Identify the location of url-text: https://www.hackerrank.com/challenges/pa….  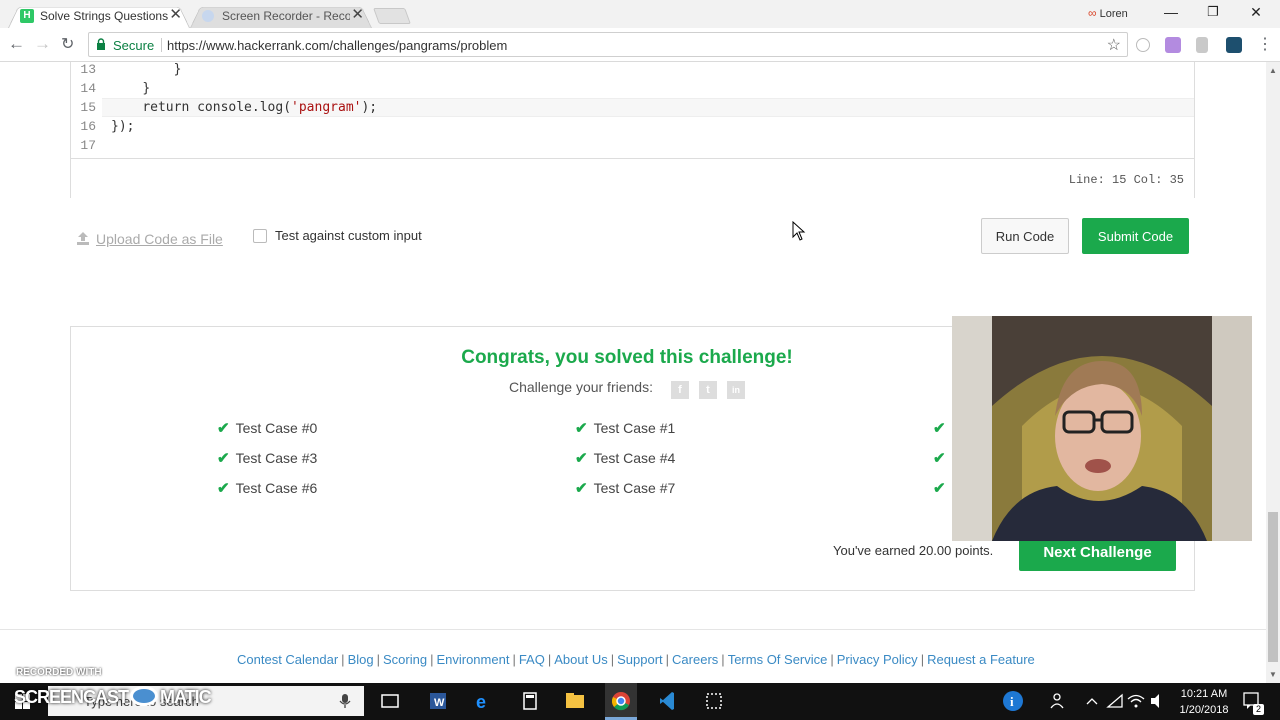
(337, 45).